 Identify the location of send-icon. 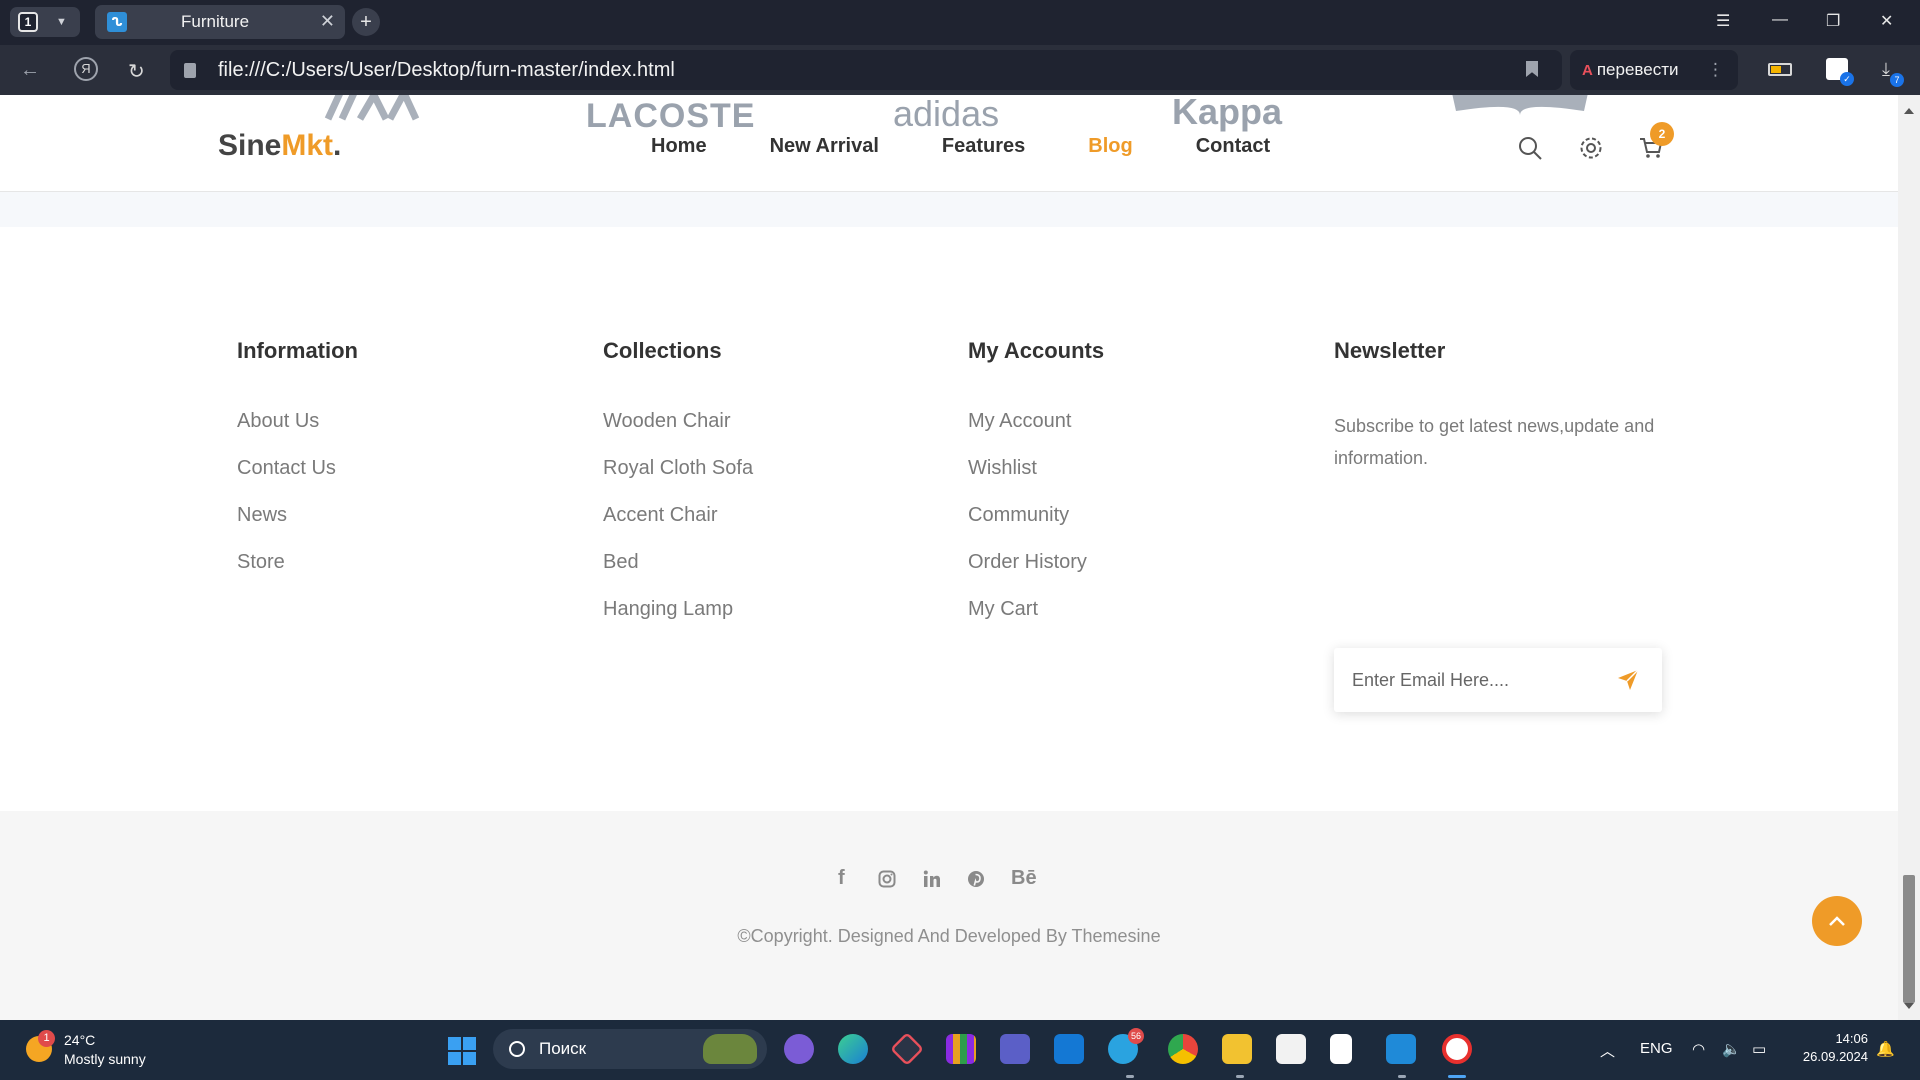
(1628, 680).